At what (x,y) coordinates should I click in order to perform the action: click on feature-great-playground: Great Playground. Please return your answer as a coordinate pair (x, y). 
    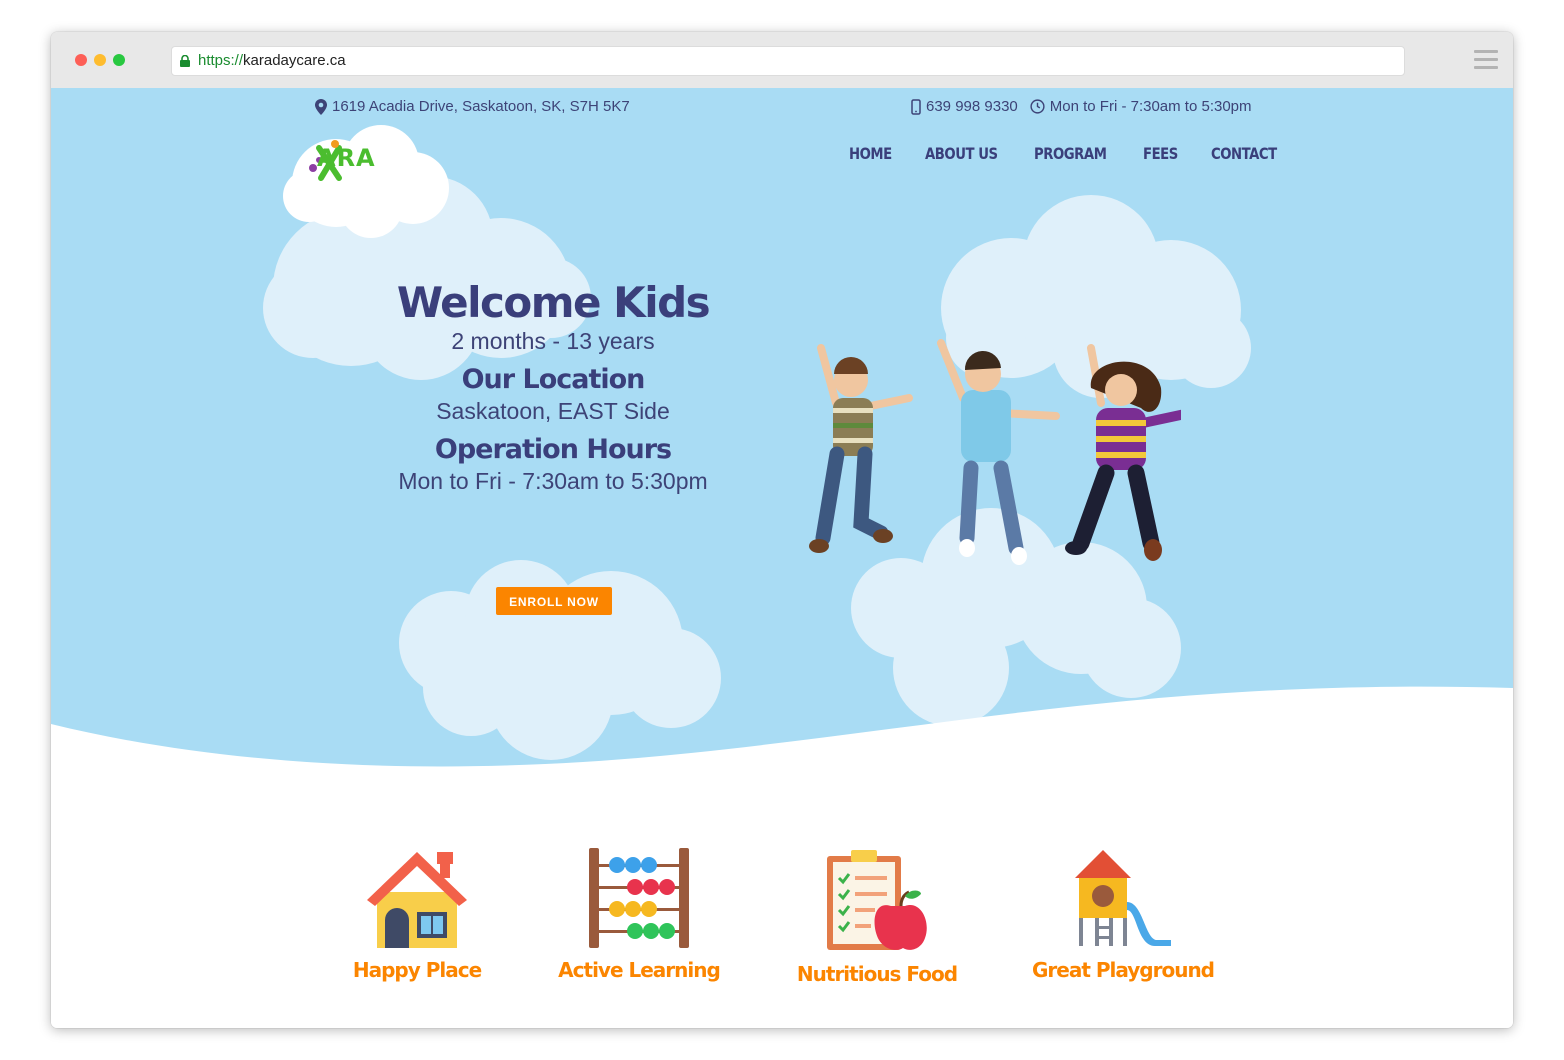
    Looking at the image, I should click on (1123, 915).